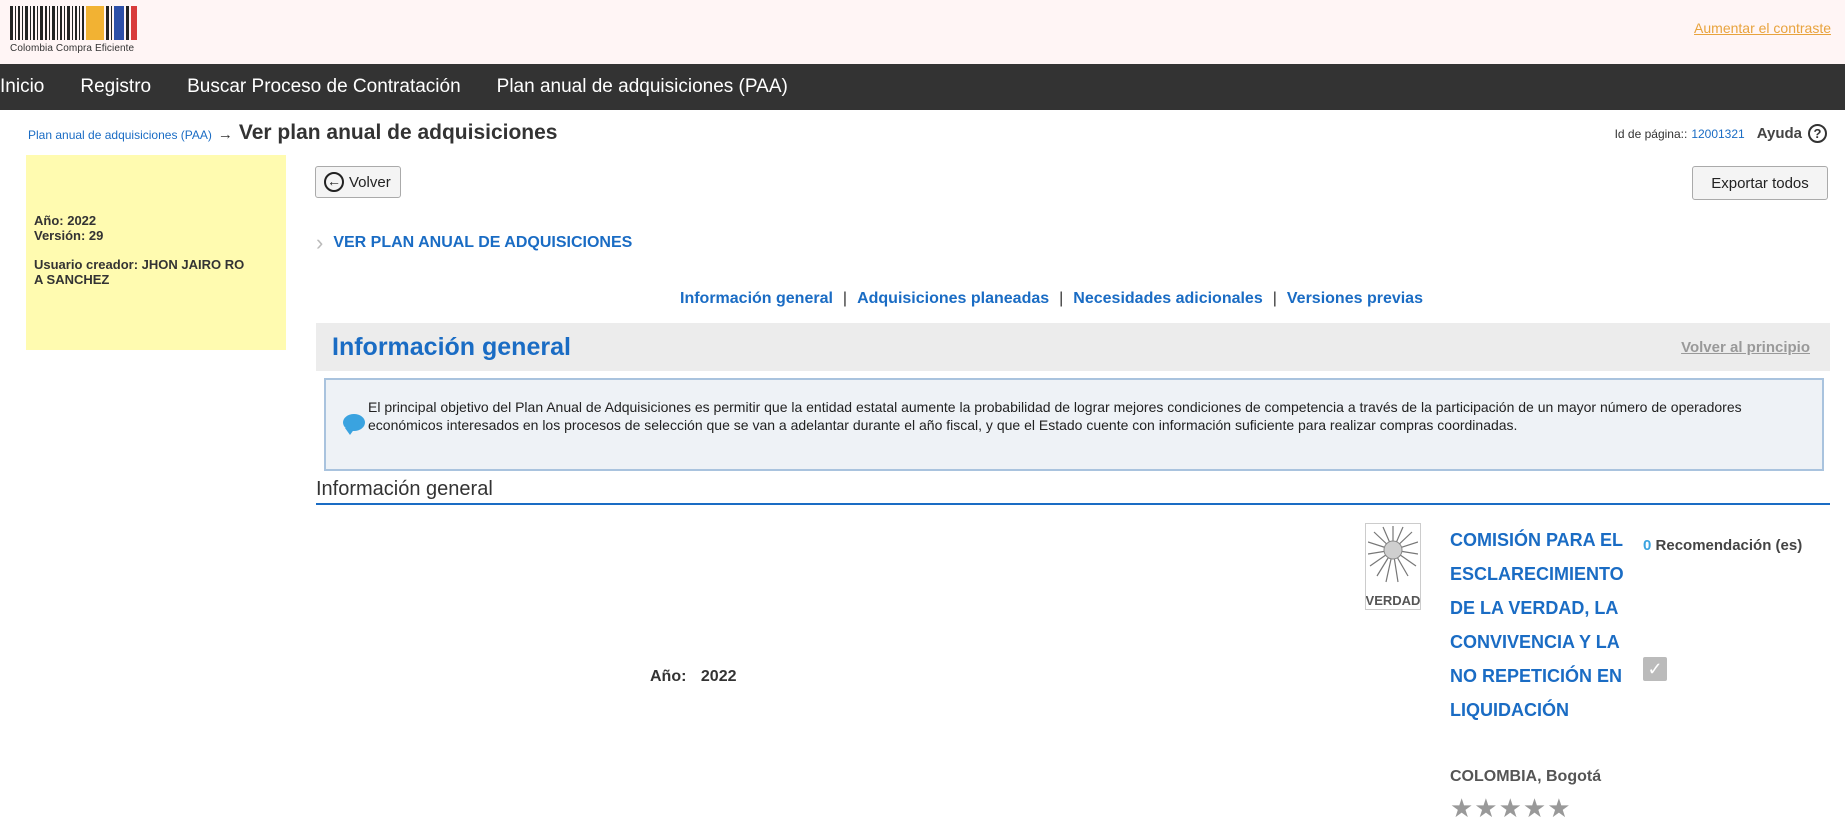 The image size is (1845, 838). What do you see at coordinates (1393, 554) in the screenshot?
I see `entity-logo-sunburst-icon` at bounding box center [1393, 554].